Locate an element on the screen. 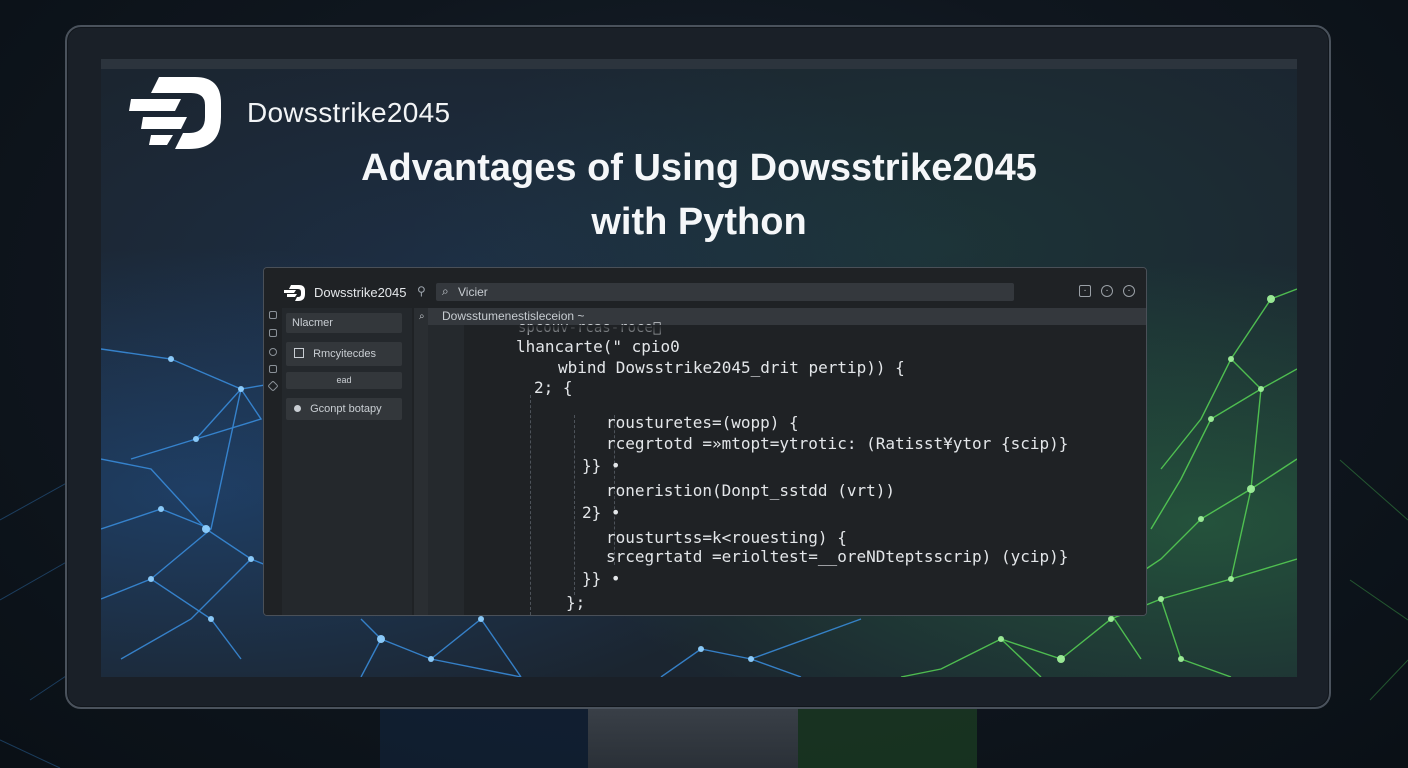 The height and width of the screenshot is (768, 1408). sidebar-item-label: ead is located at coordinates (344, 380).